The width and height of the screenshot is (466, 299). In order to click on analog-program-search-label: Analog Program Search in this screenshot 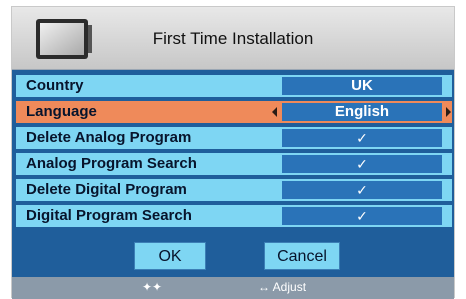, I will do `click(111, 163)`.